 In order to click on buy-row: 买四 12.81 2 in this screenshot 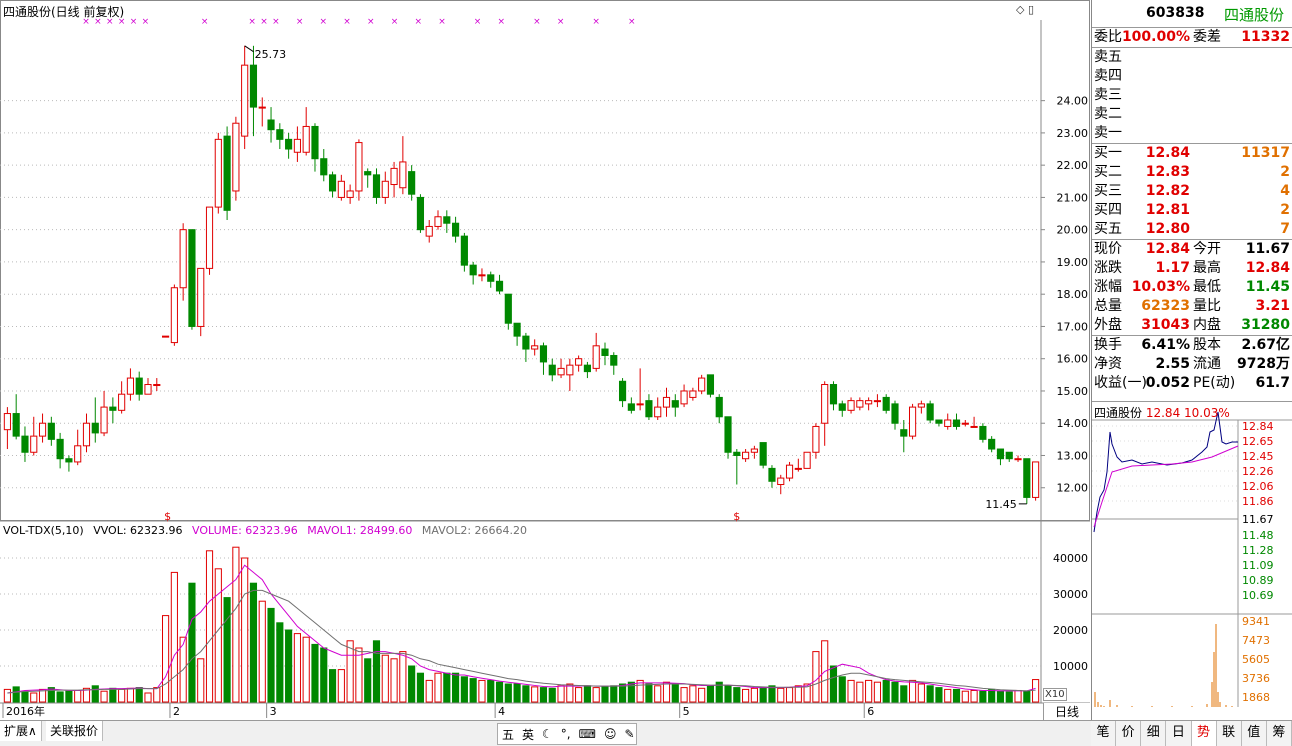, I will do `click(1192, 210)`.